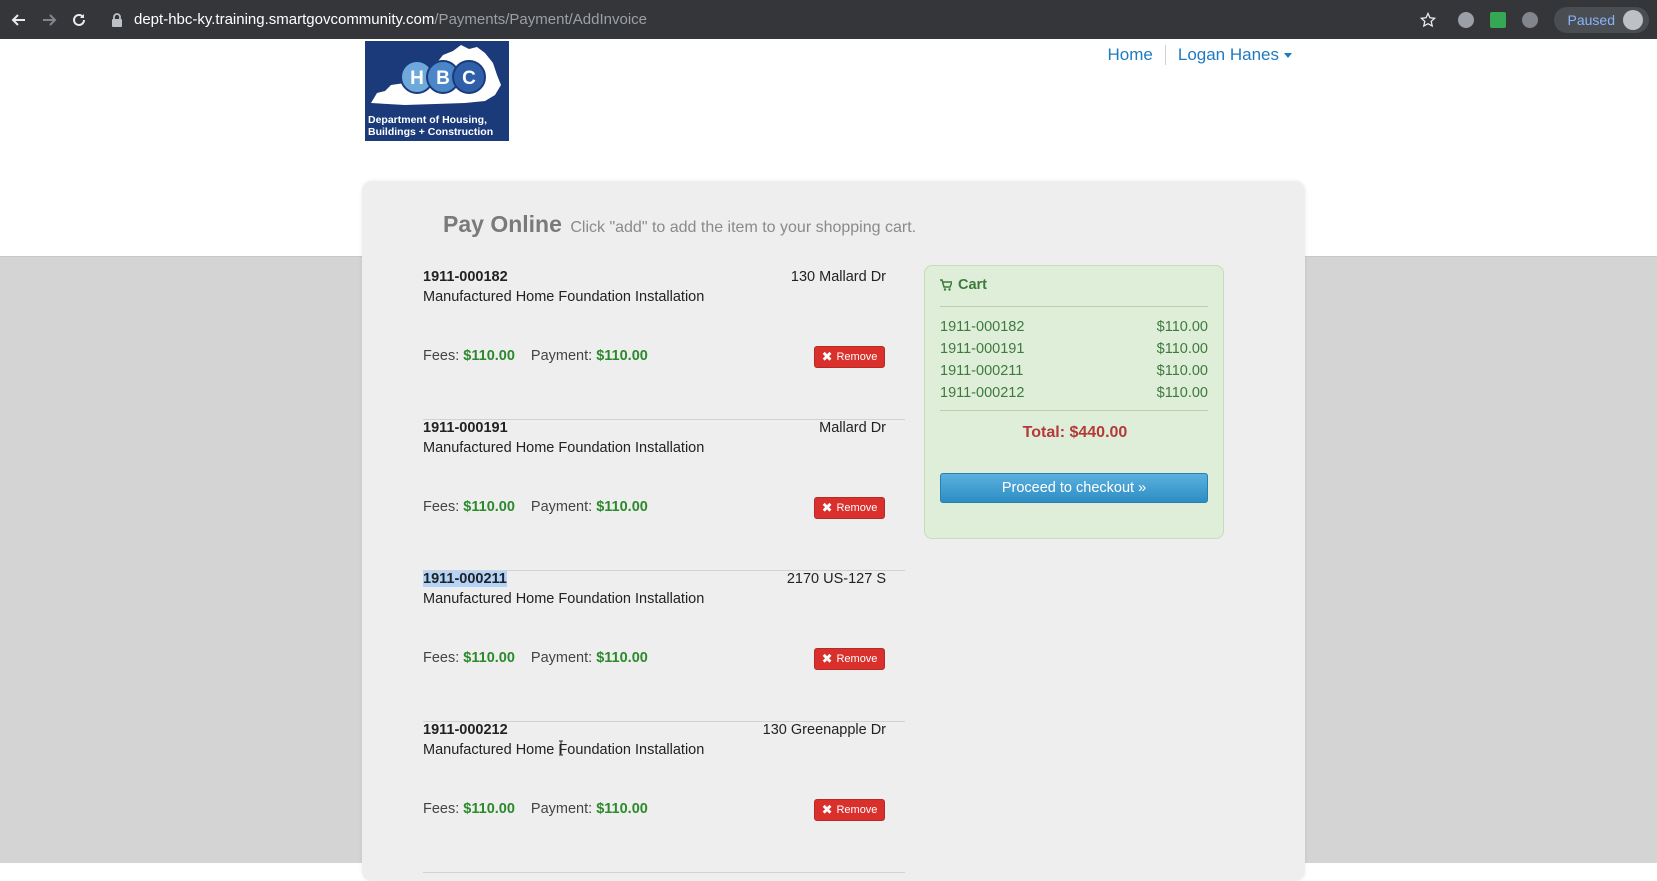 The width and height of the screenshot is (1657, 881). Describe the element at coordinates (1074, 349) in the screenshot. I see `cart-row: 1911-000191 $110.00` at that location.